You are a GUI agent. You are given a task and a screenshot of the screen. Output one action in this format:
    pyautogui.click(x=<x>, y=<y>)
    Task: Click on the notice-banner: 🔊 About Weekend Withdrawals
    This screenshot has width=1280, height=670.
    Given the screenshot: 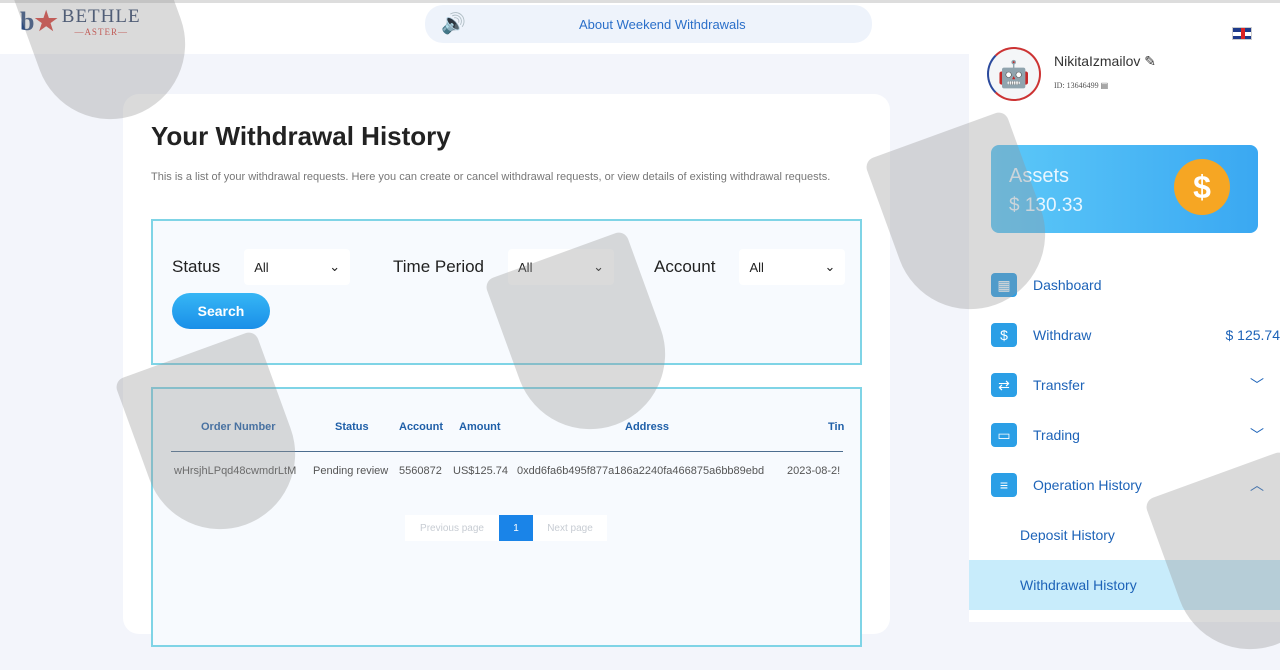 What is the action you would take?
    pyautogui.click(x=648, y=24)
    